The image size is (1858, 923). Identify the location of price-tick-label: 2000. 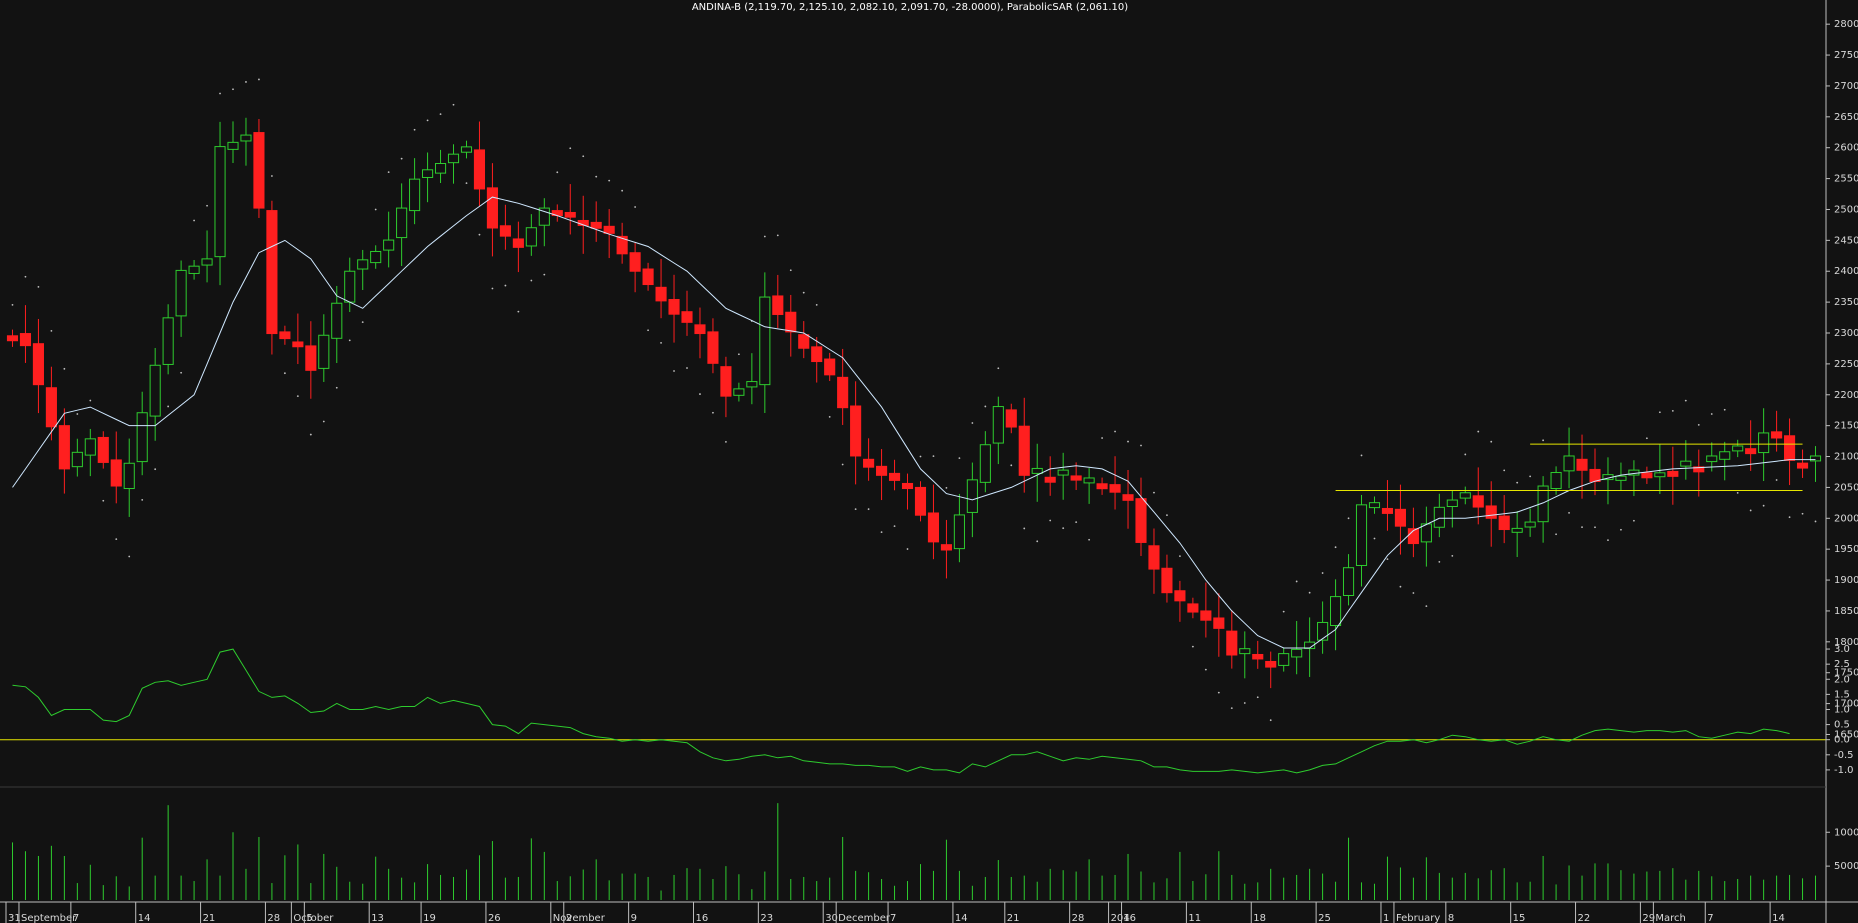
(1846, 518).